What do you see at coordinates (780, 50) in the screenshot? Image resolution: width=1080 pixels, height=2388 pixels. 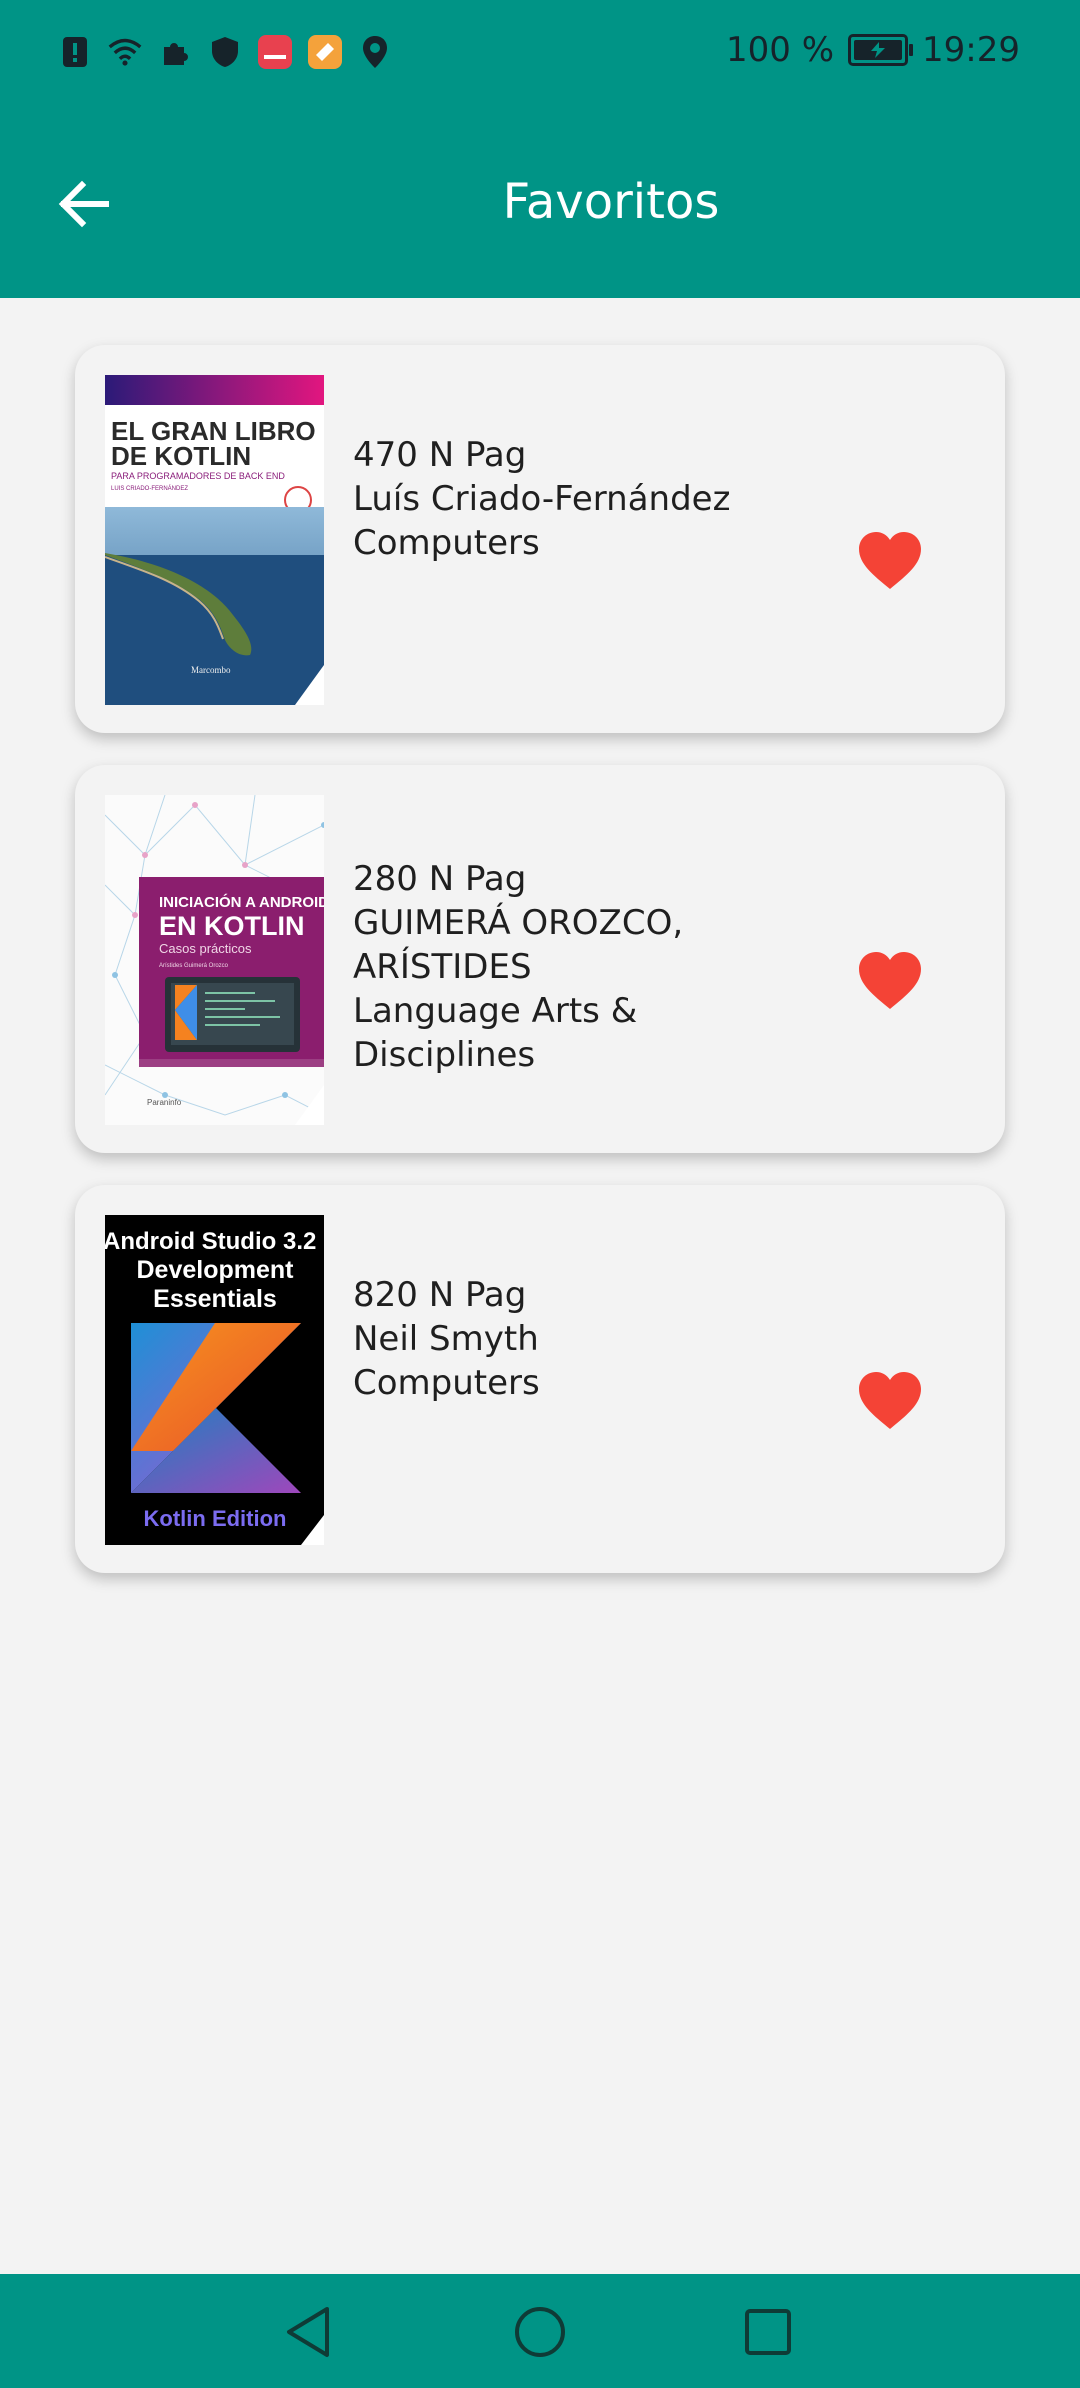 I see `battery-text: 100 %` at bounding box center [780, 50].